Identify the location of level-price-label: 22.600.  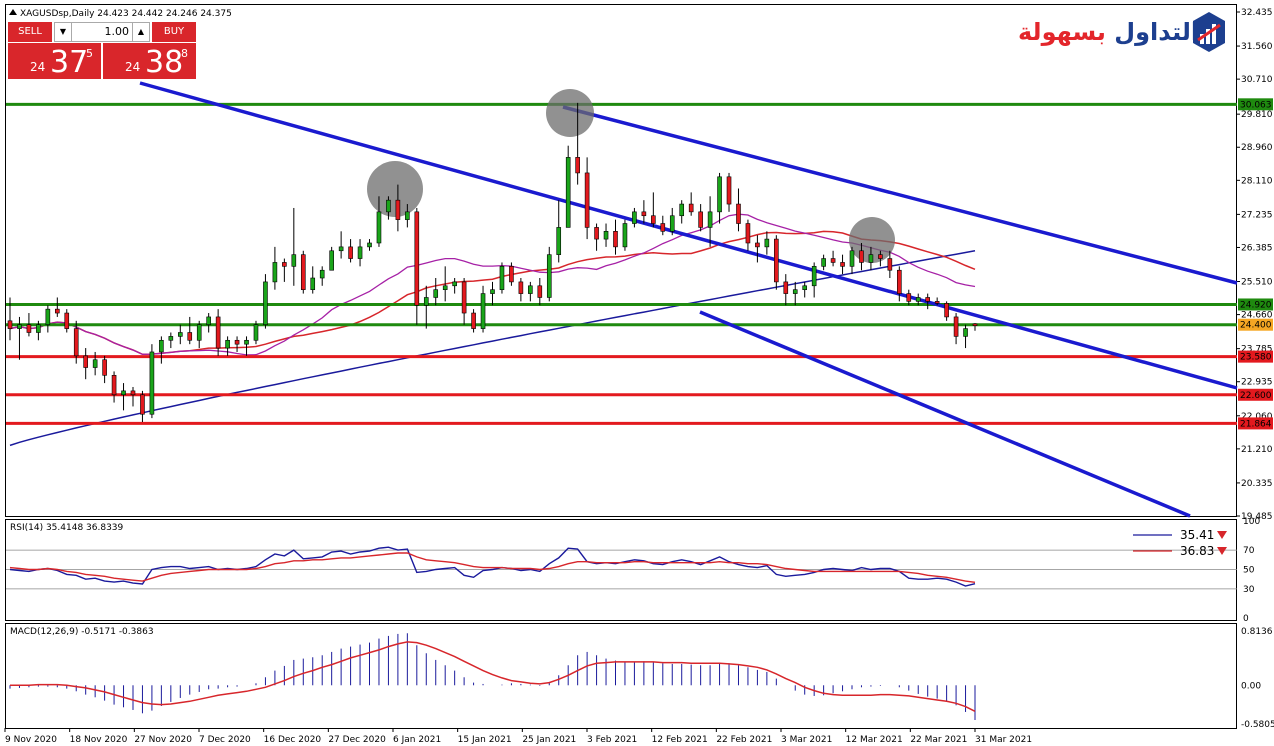
(1256, 396).